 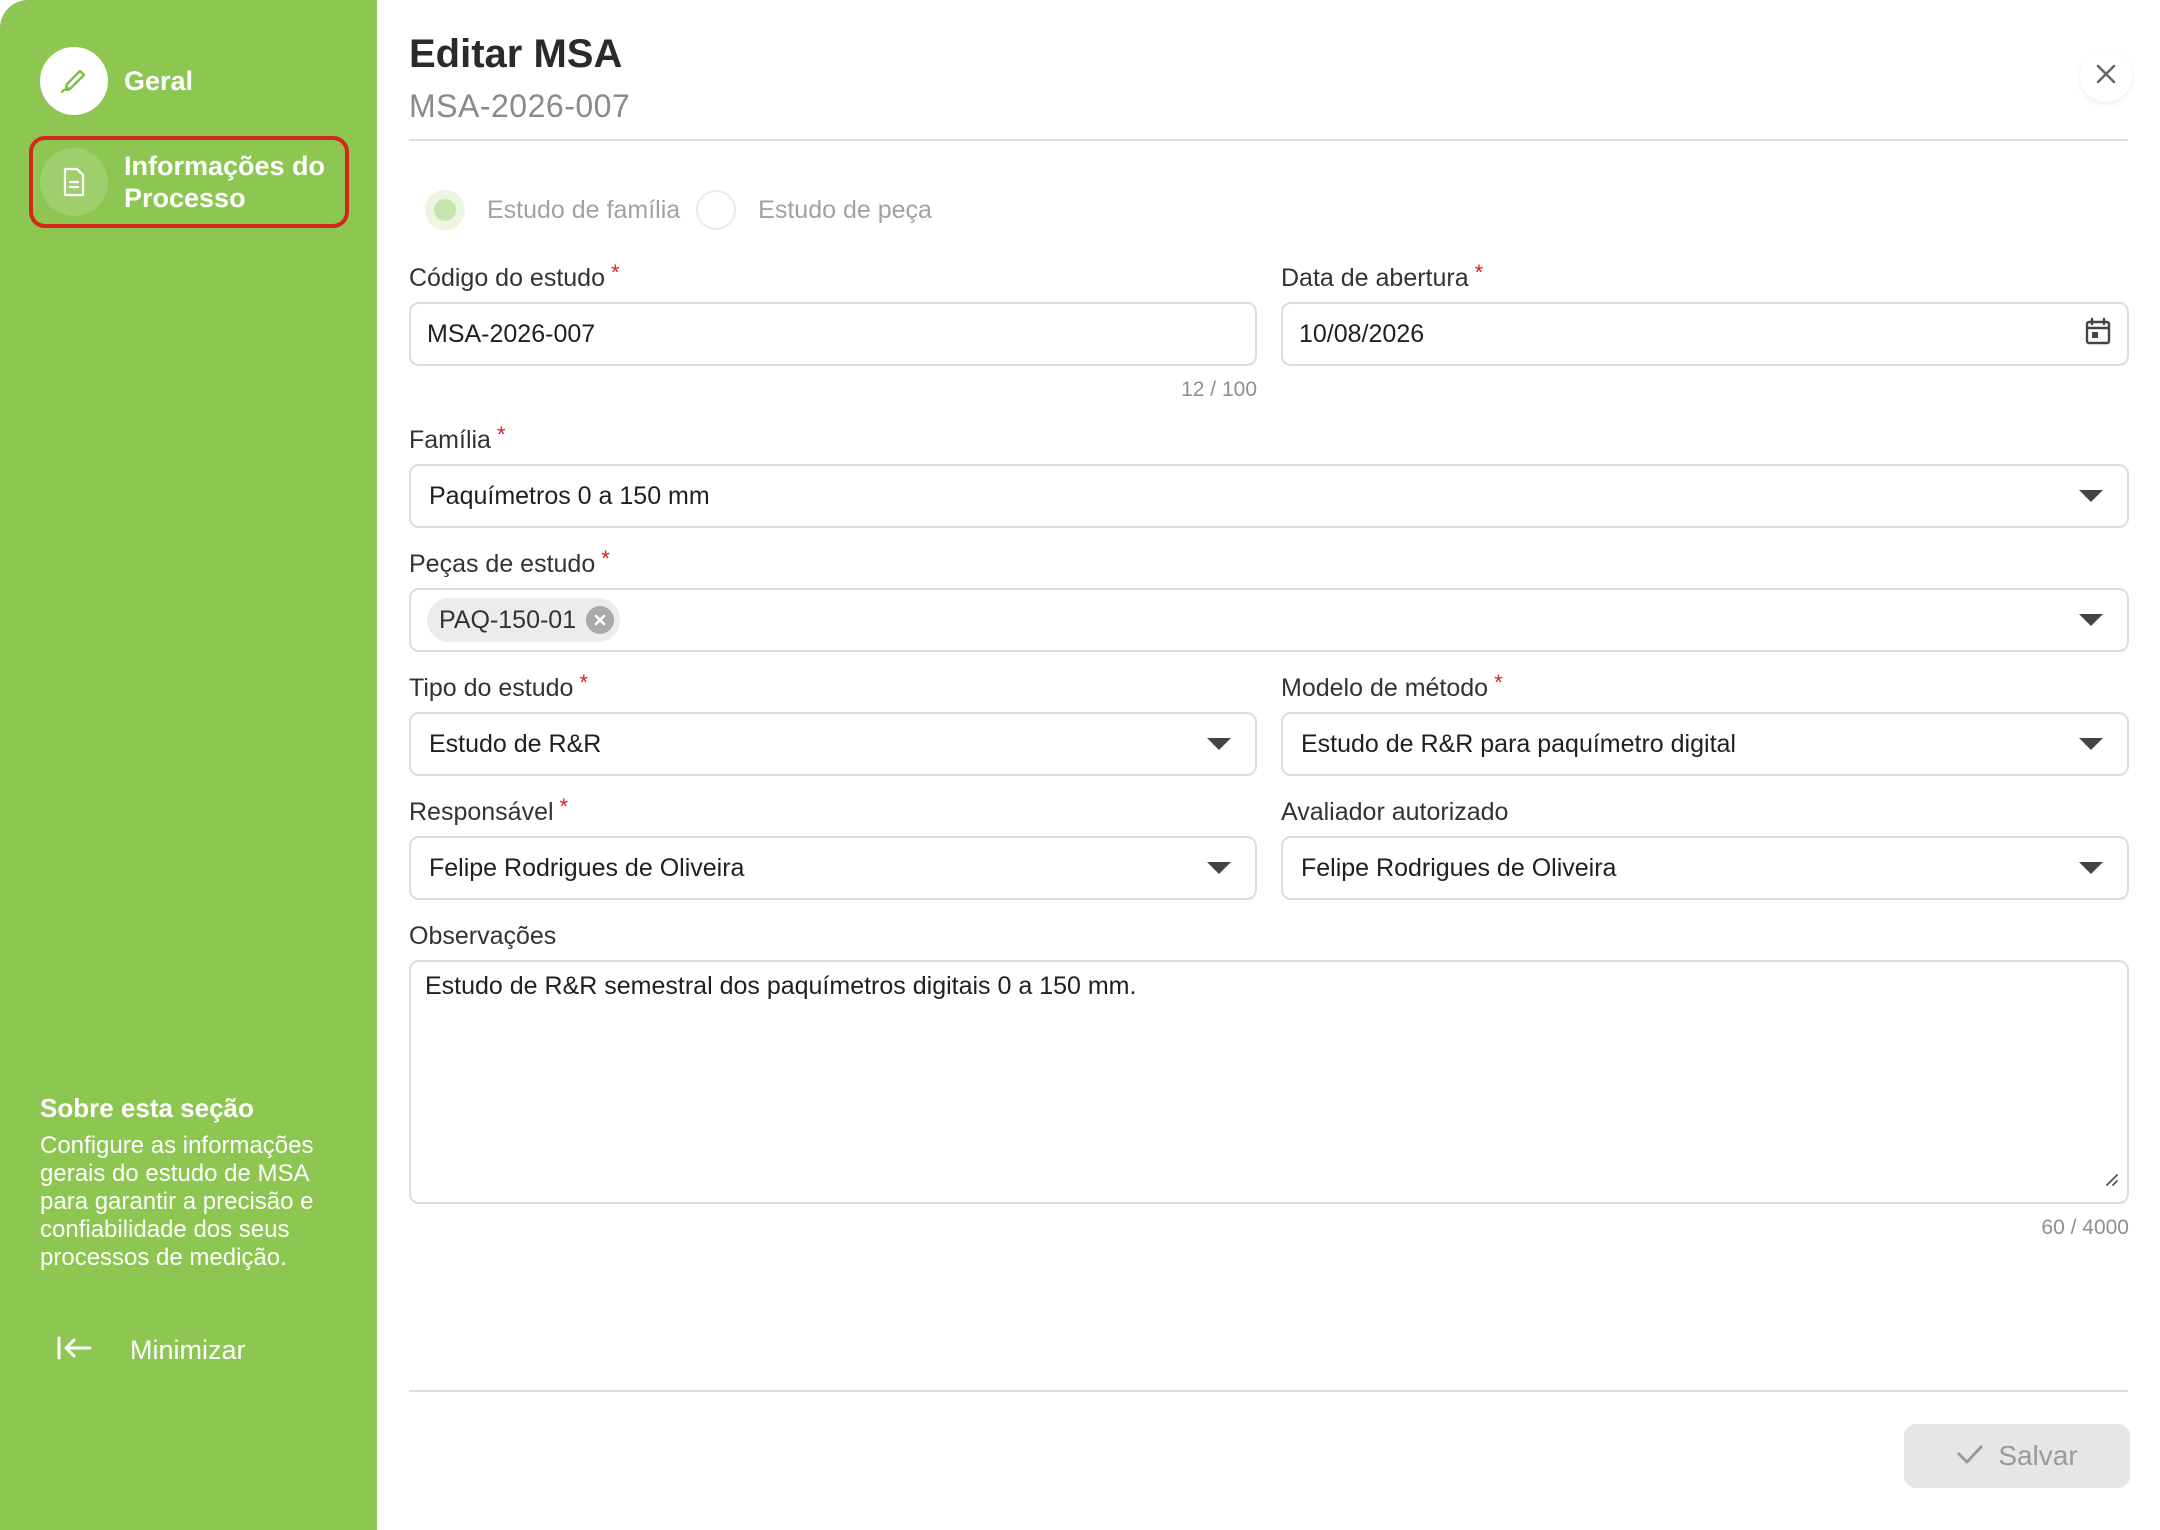 What do you see at coordinates (2085, 1227) in the screenshot?
I see `notes-counter: 60 / 4000` at bounding box center [2085, 1227].